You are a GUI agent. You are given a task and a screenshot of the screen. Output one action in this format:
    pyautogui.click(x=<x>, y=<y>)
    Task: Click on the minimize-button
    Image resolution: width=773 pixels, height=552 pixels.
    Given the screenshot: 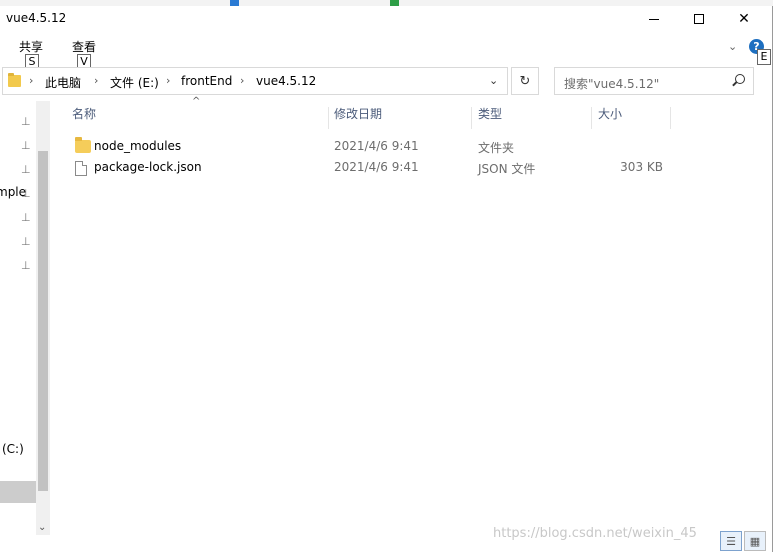 What is the action you would take?
    pyautogui.click(x=654, y=19)
    